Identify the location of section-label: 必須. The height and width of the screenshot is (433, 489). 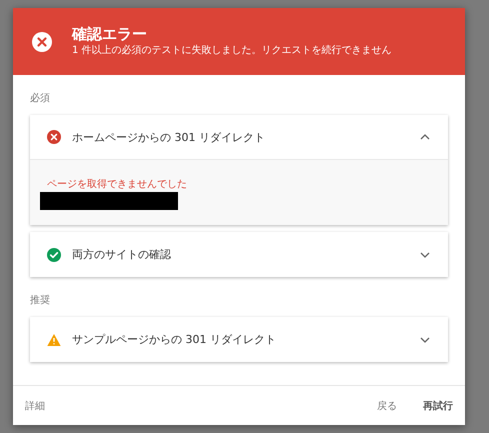
(40, 98).